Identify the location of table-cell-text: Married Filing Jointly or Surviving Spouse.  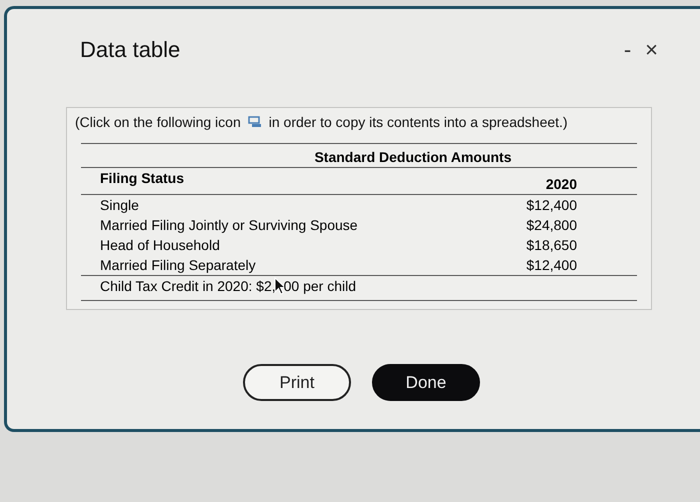
(229, 225).